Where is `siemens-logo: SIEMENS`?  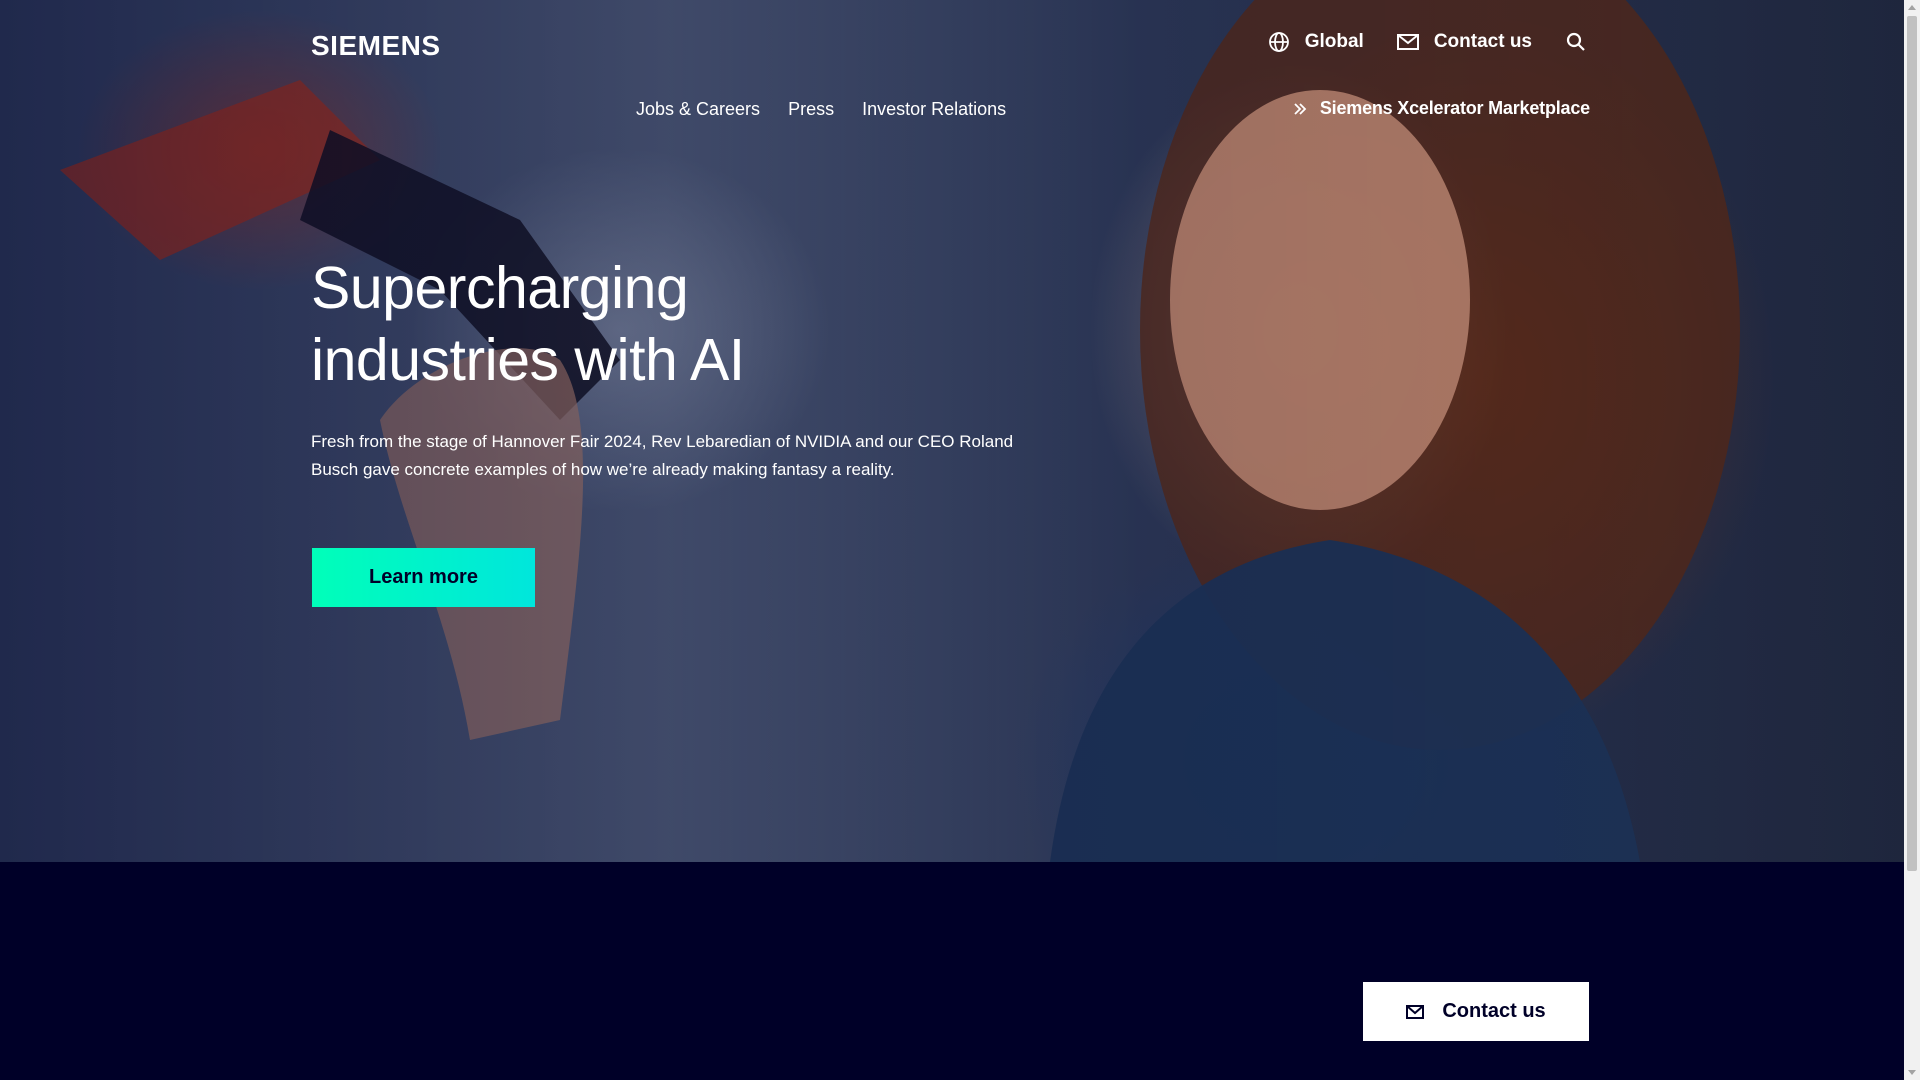 siemens-logo: SIEMENS is located at coordinates (376, 46).